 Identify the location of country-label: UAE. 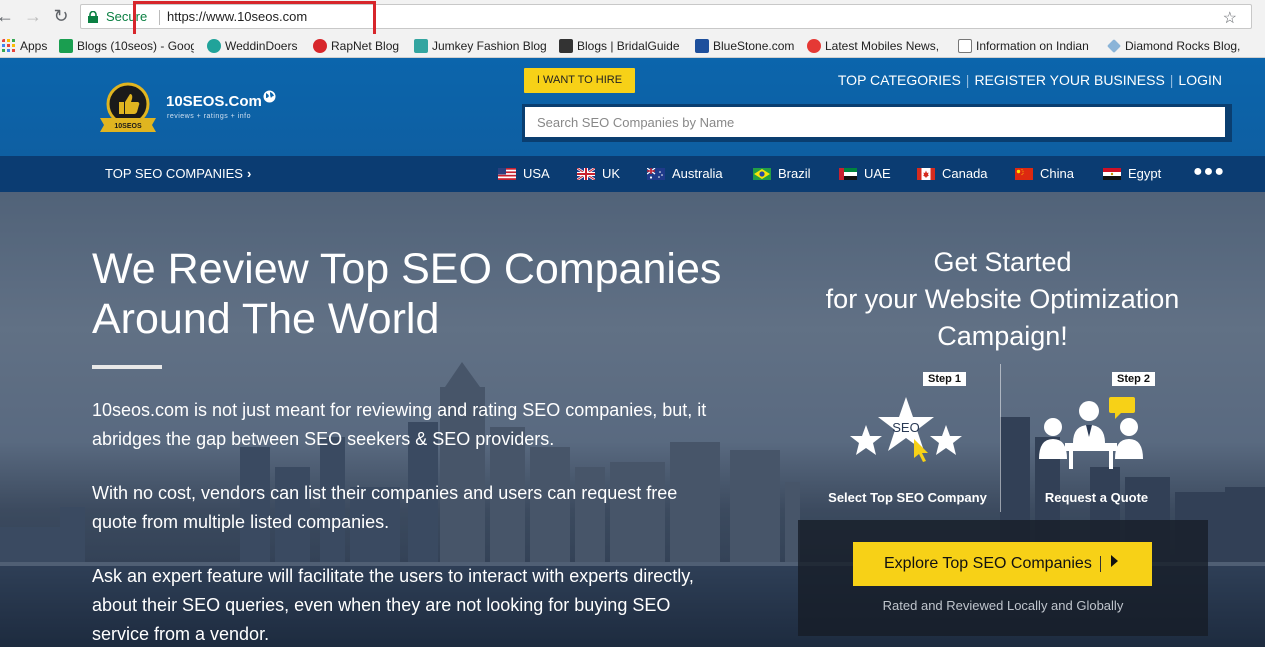
(877, 173).